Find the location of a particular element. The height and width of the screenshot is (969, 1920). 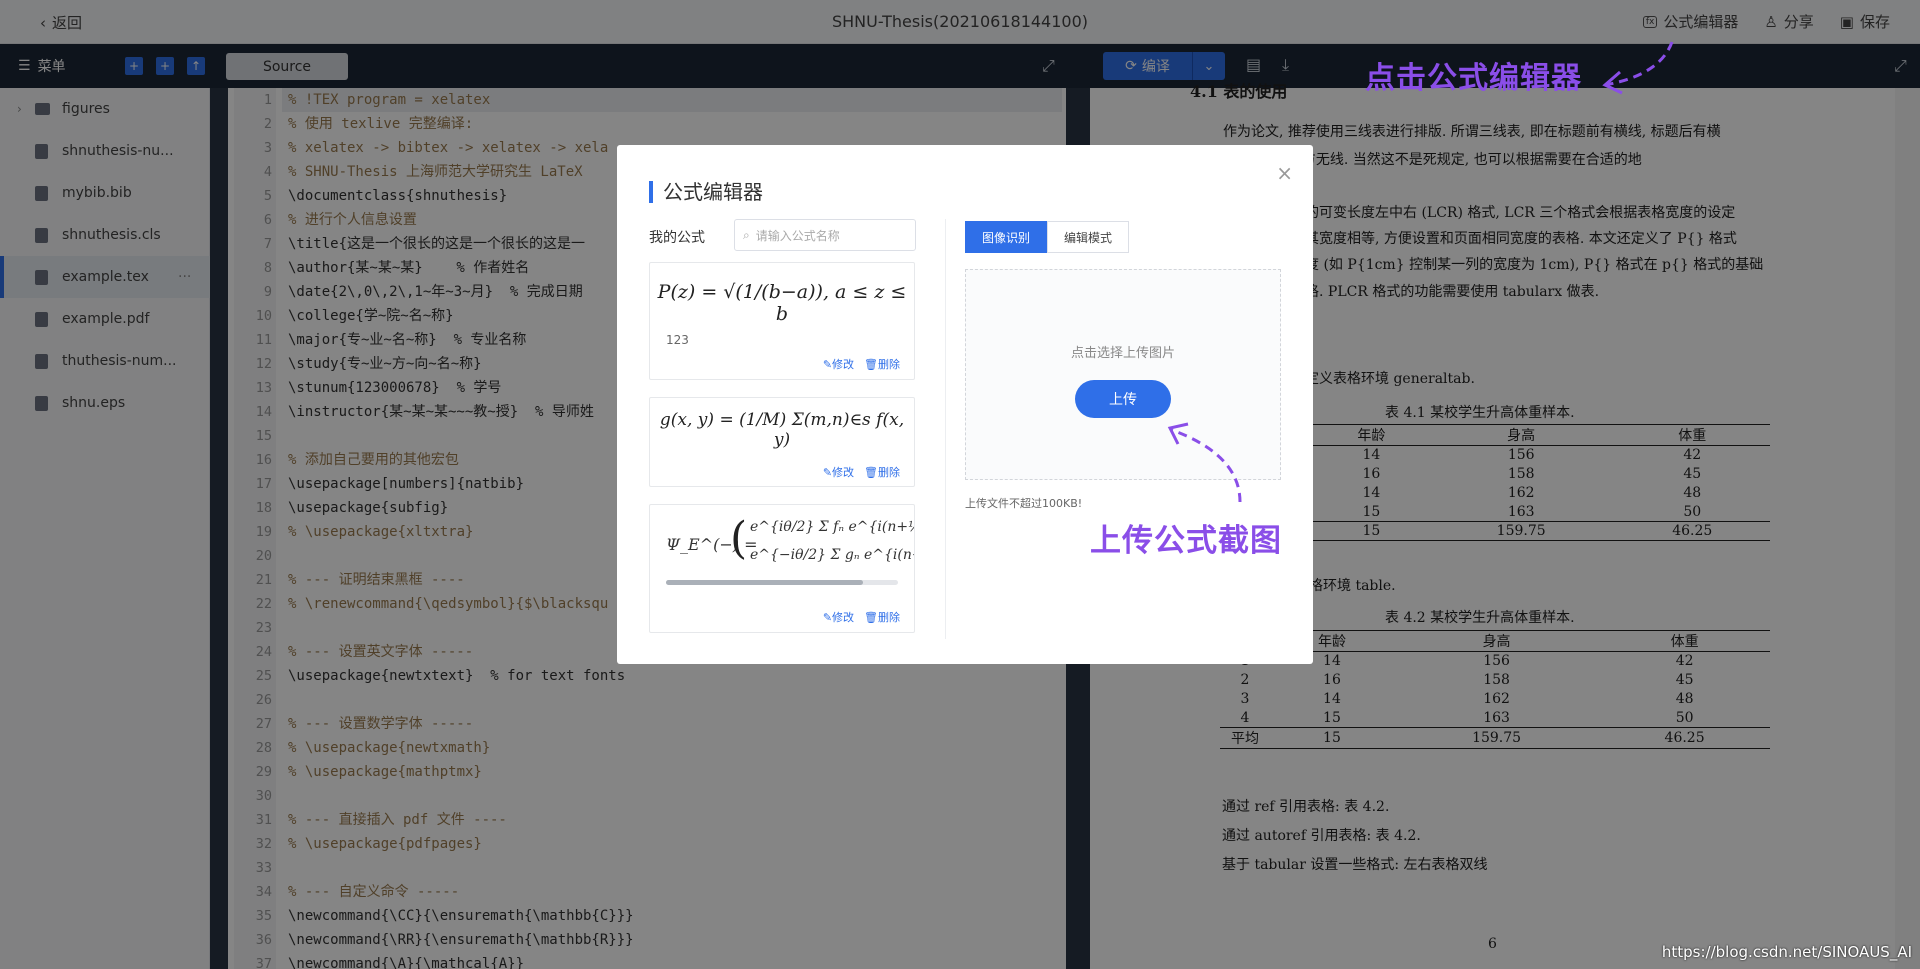

arrow-to-upload is located at coordinates (1206, 465).